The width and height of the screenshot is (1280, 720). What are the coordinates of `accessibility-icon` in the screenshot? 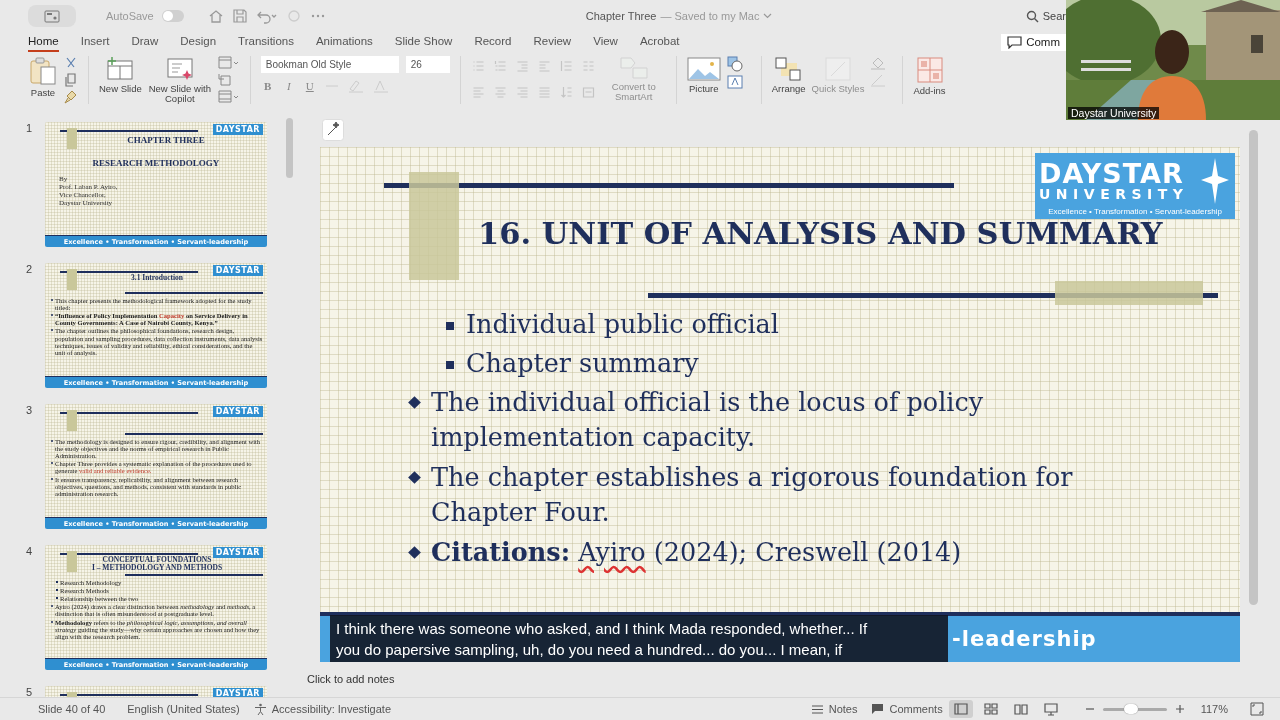 It's located at (260, 709).